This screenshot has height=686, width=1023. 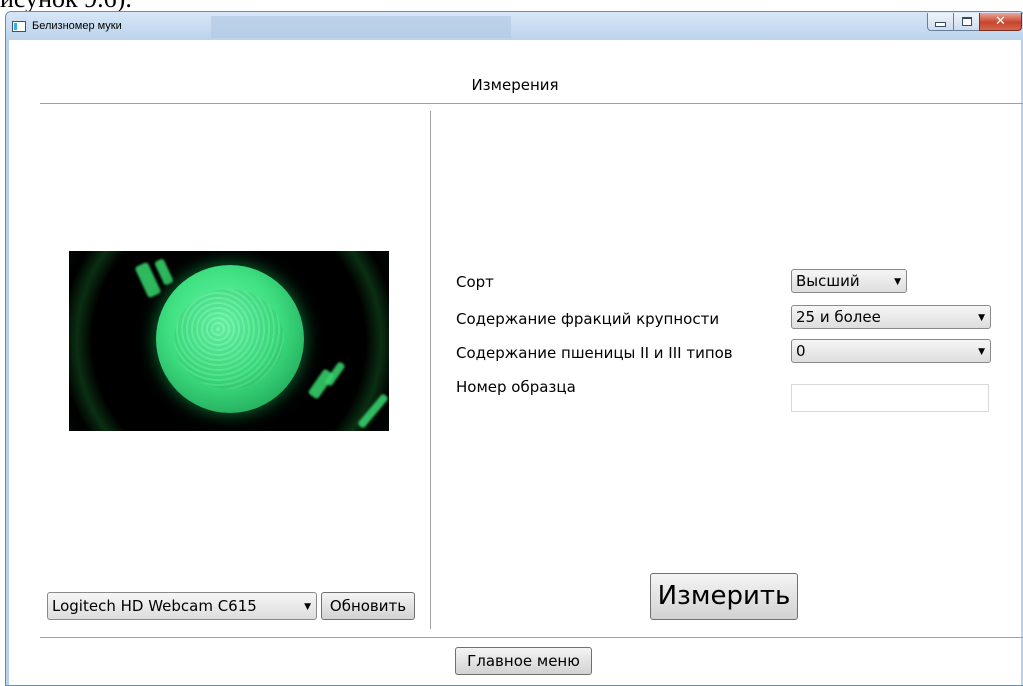 I want to click on vertical-divider, so click(x=430, y=370).